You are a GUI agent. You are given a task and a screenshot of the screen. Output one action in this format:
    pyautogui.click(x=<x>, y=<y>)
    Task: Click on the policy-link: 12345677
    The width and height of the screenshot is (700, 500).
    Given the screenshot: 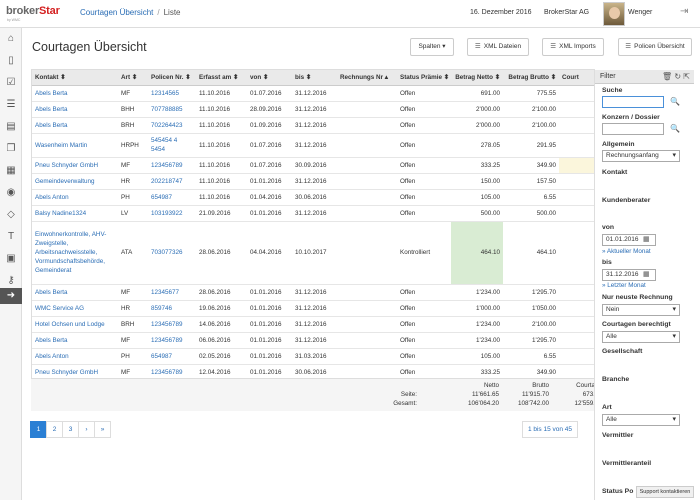 What is the action you would take?
    pyautogui.click(x=165, y=292)
    